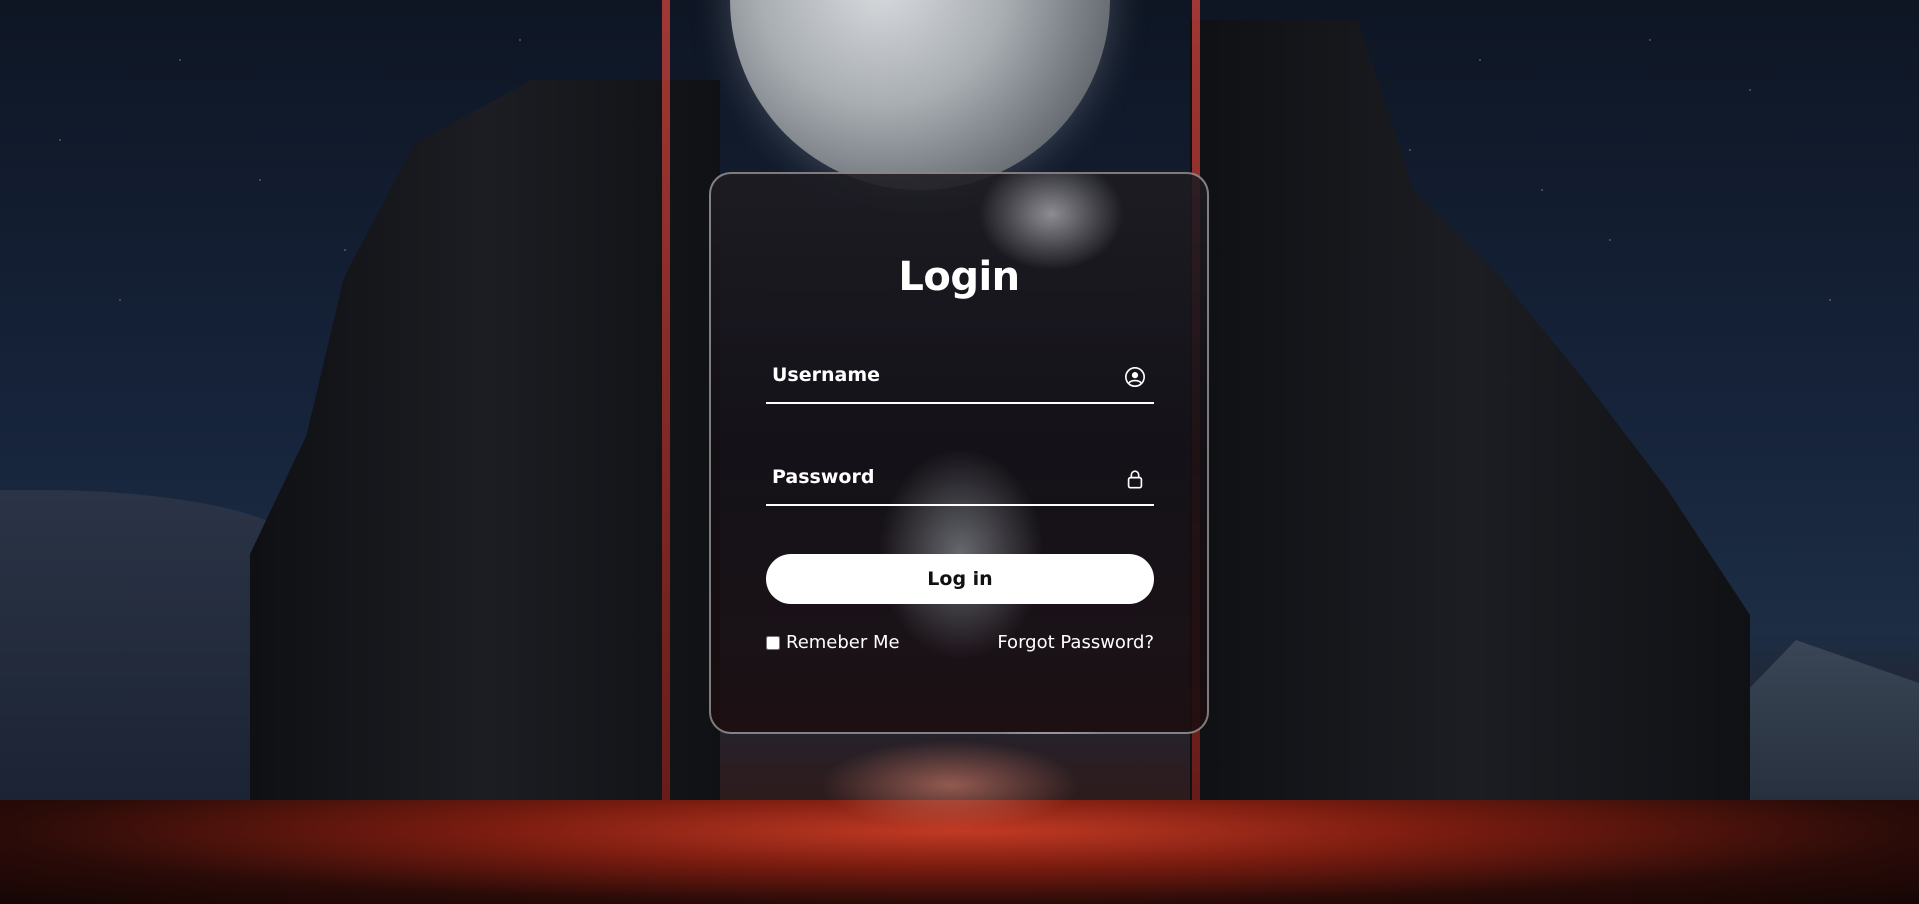 The height and width of the screenshot is (904, 1919). I want to click on lava-crack-left, so click(666, 420).